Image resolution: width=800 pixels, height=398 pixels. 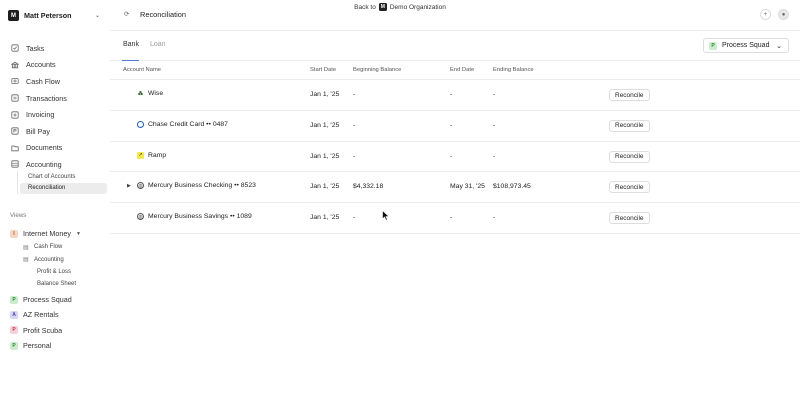 I want to click on caret-down-icon: ▼, so click(x=78, y=233).